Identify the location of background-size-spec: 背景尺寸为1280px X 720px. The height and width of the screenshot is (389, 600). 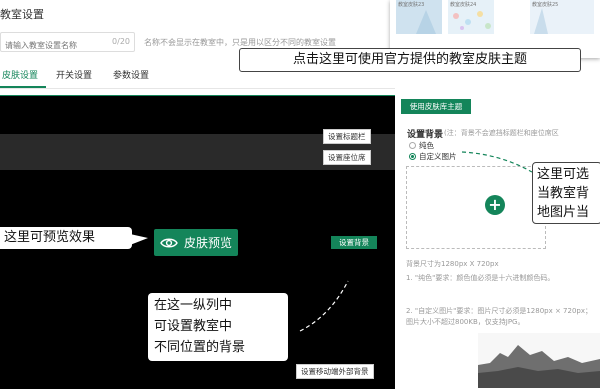
(452, 264).